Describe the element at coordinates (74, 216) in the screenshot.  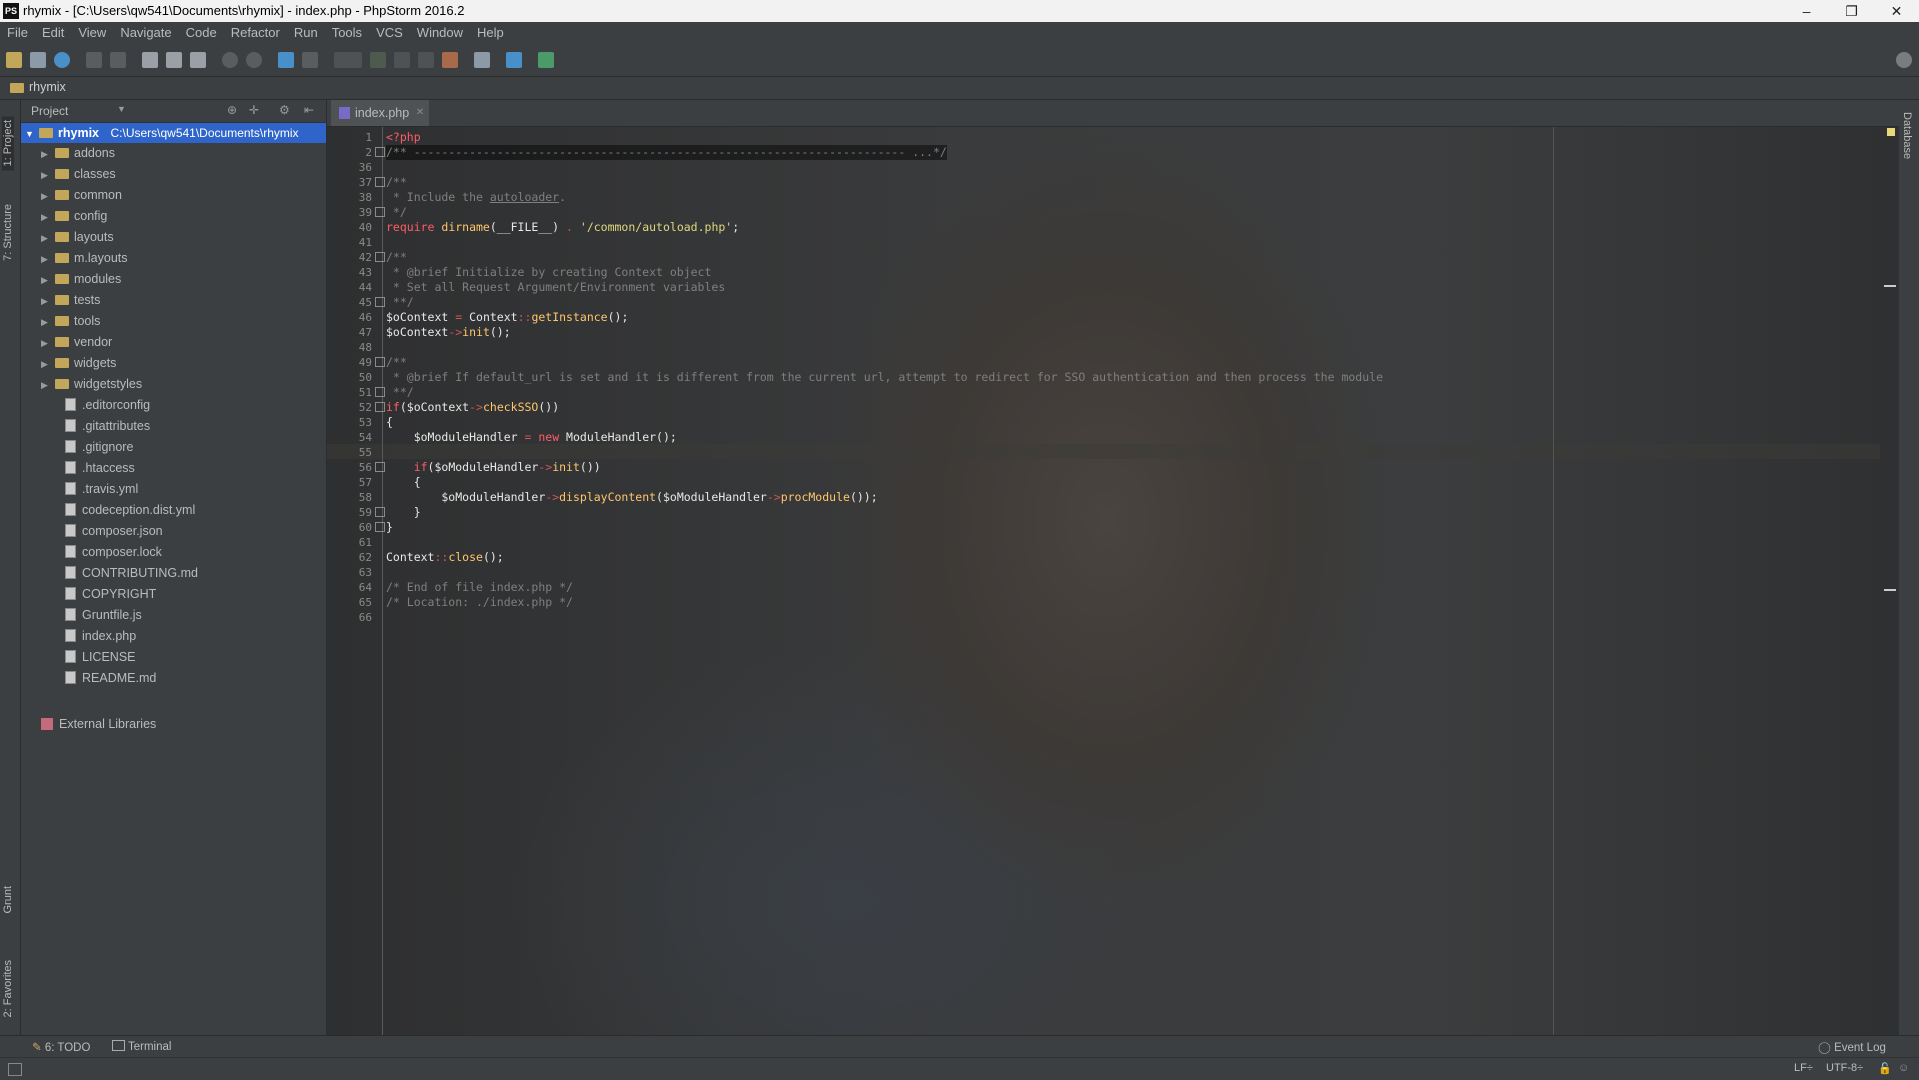
I see `tree-folder-config: ▶ config` at that location.